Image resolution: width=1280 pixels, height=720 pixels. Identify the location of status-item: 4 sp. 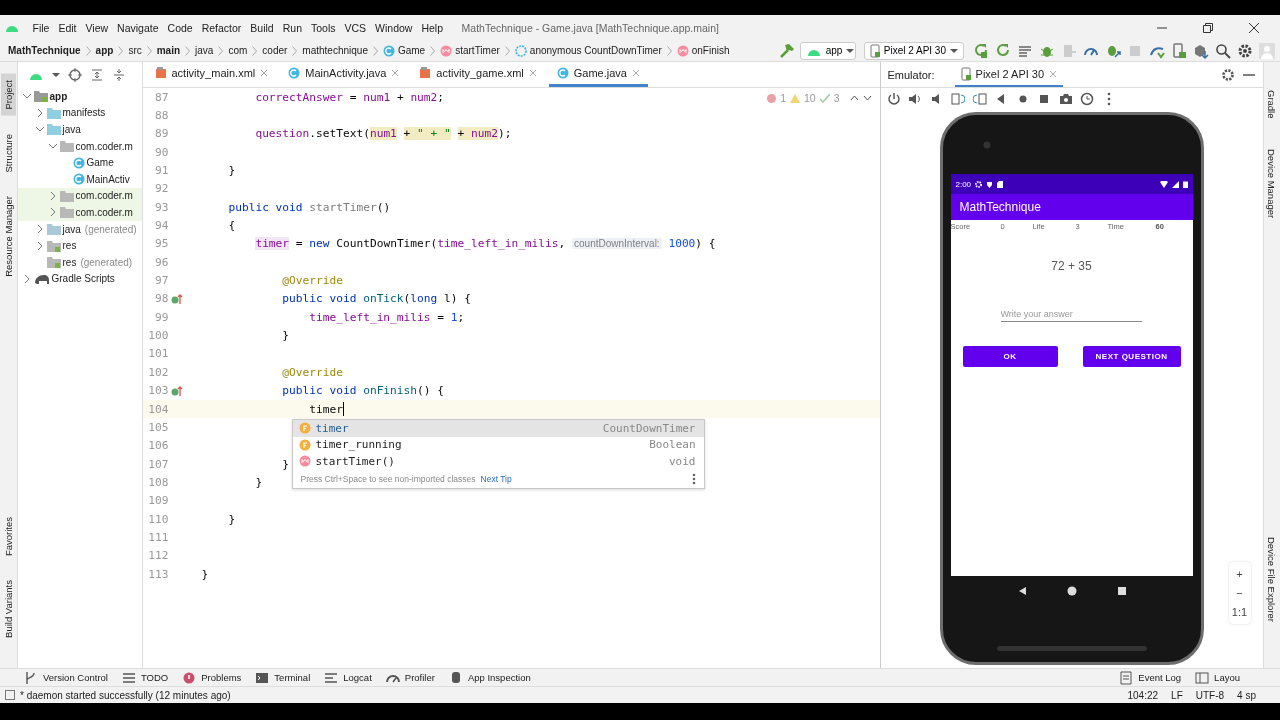
(1246, 695).